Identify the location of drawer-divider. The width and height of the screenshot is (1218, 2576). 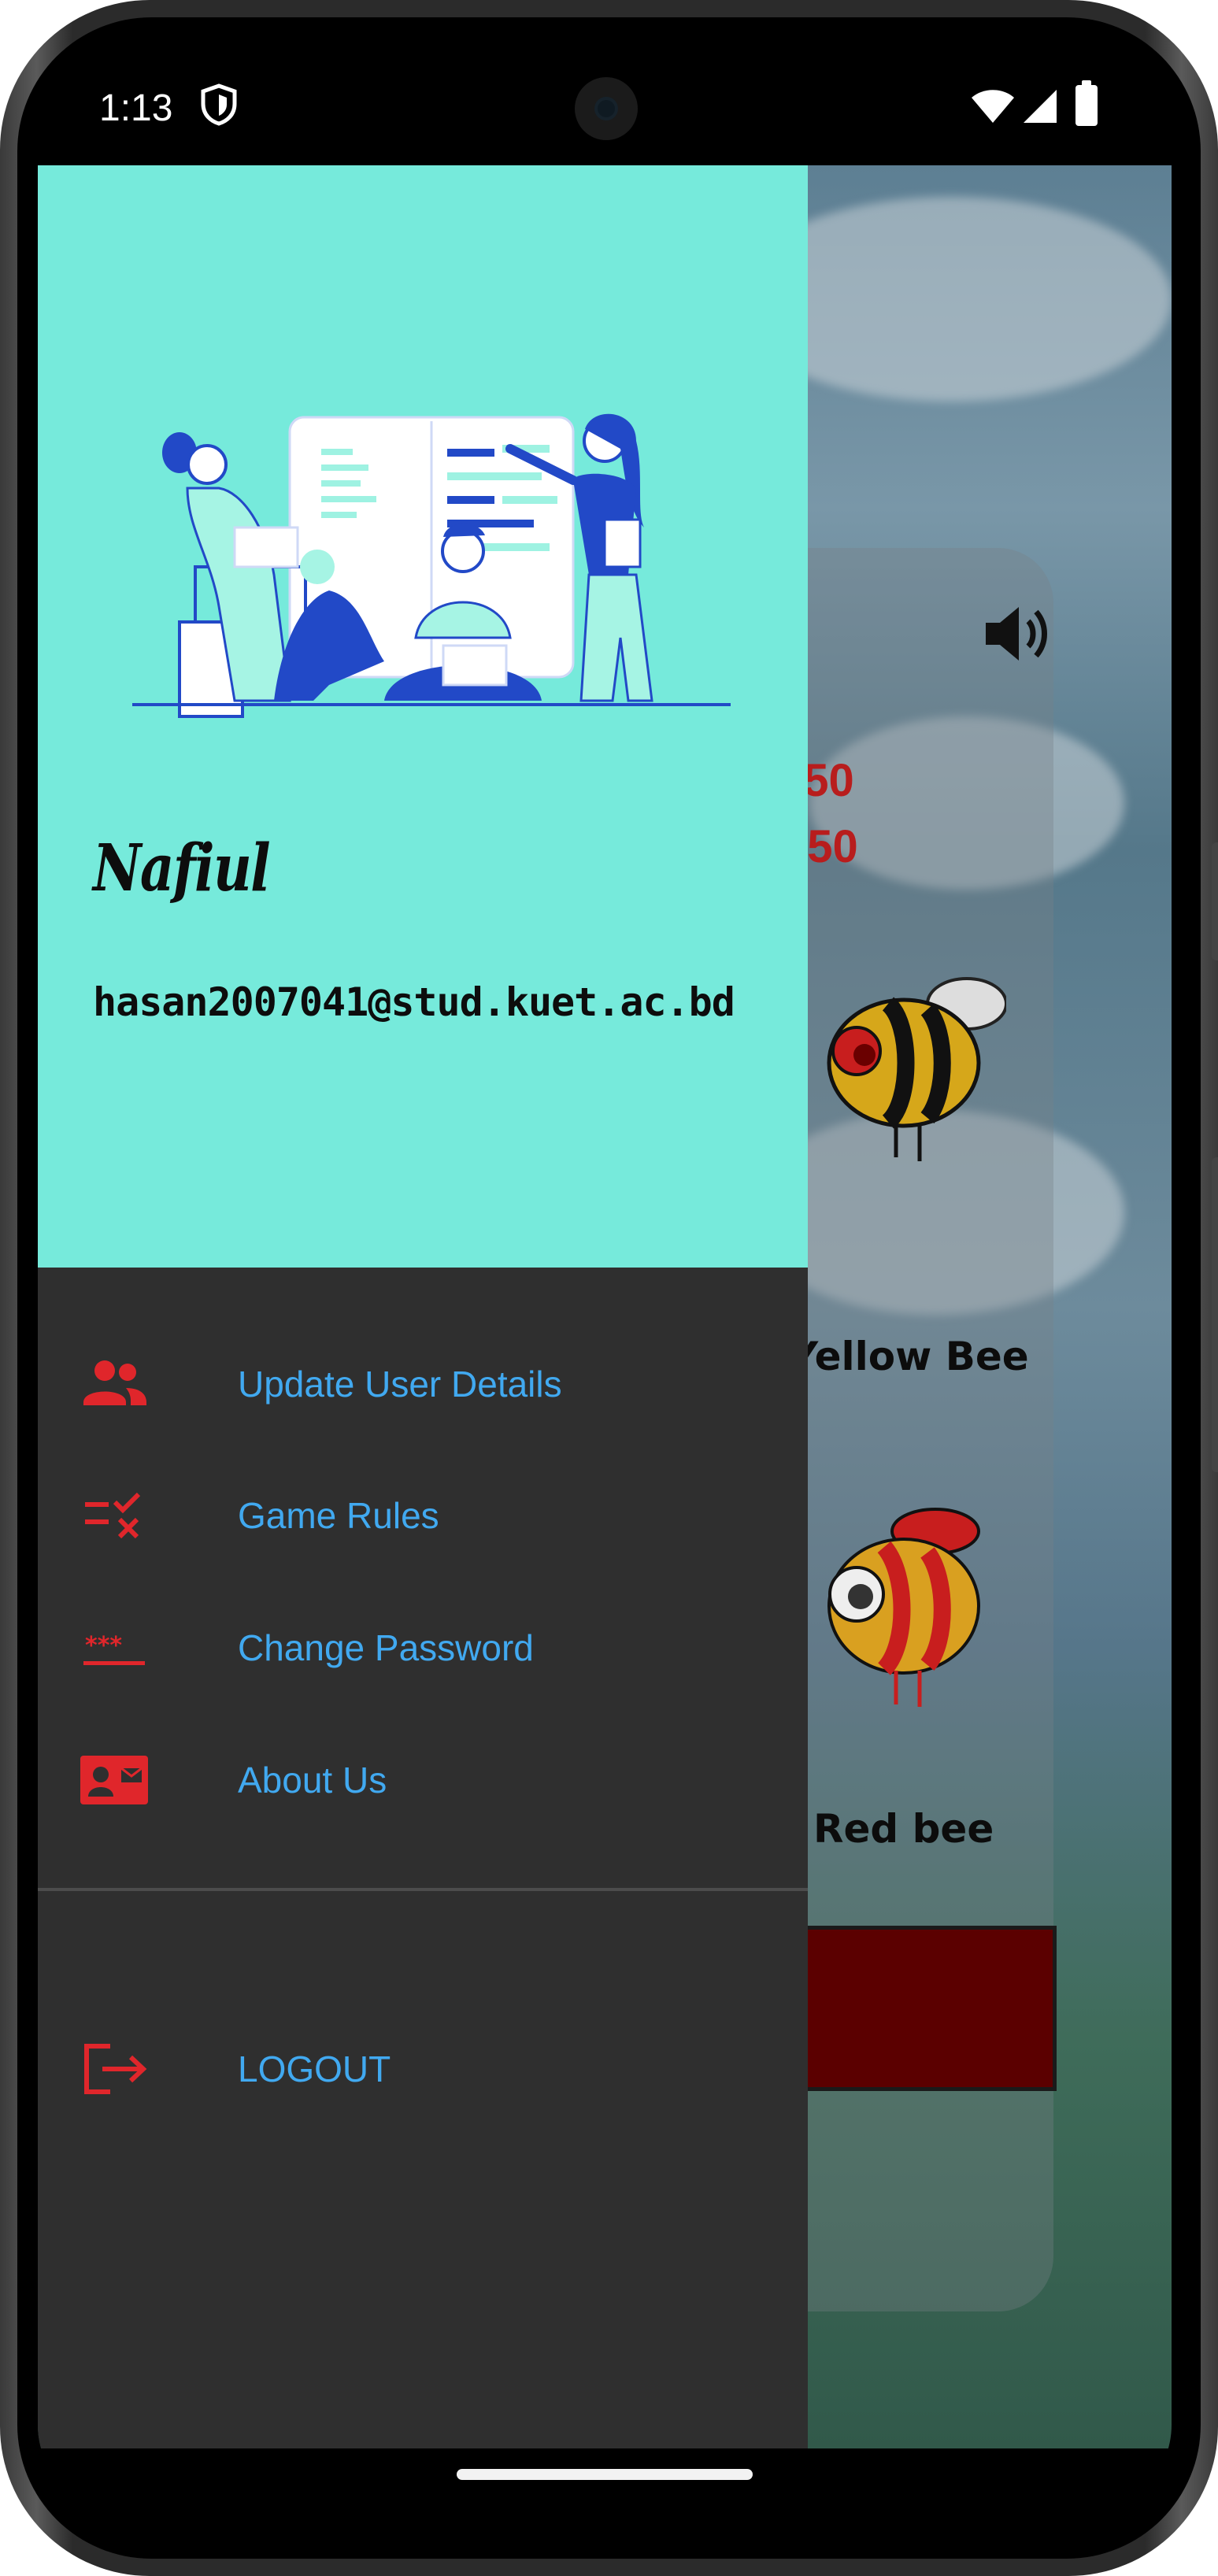
(423, 1889).